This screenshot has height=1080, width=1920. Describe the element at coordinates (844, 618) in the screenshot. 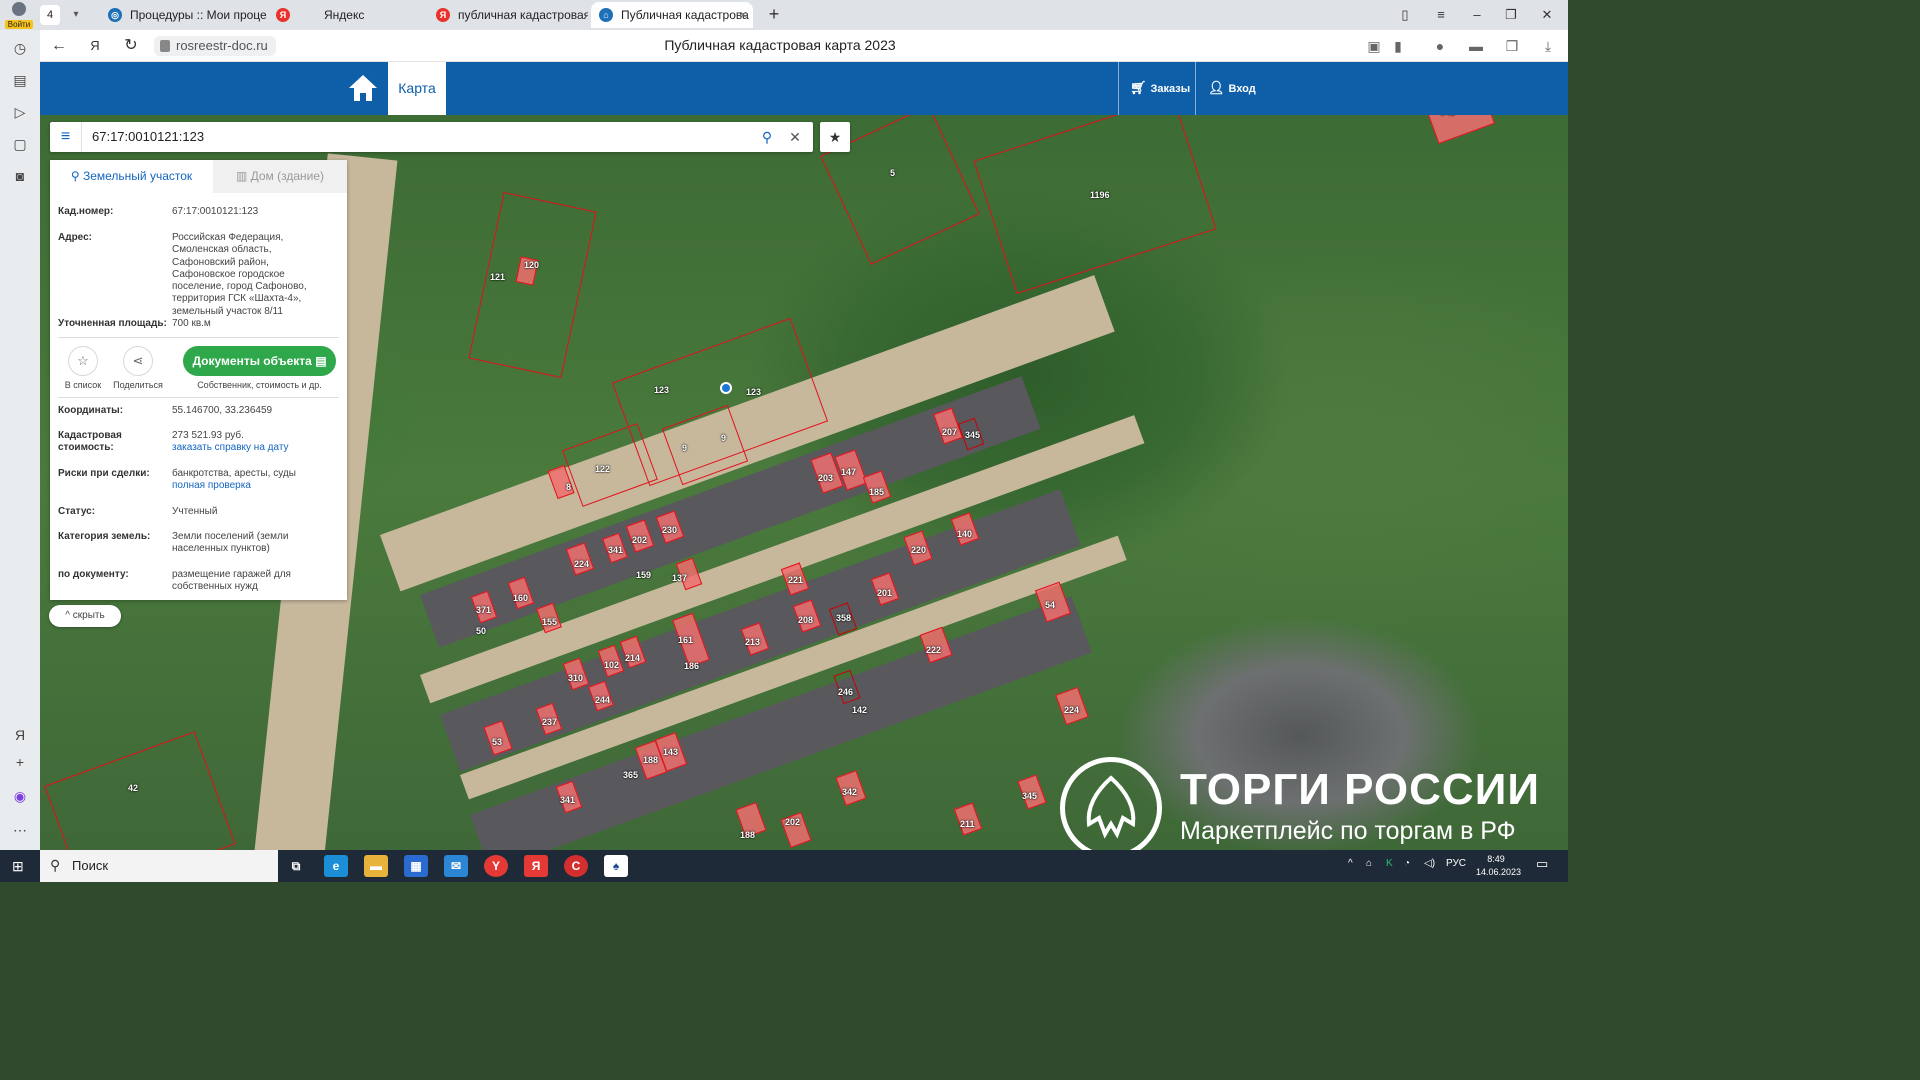

I see `parcel-label: 358` at that location.